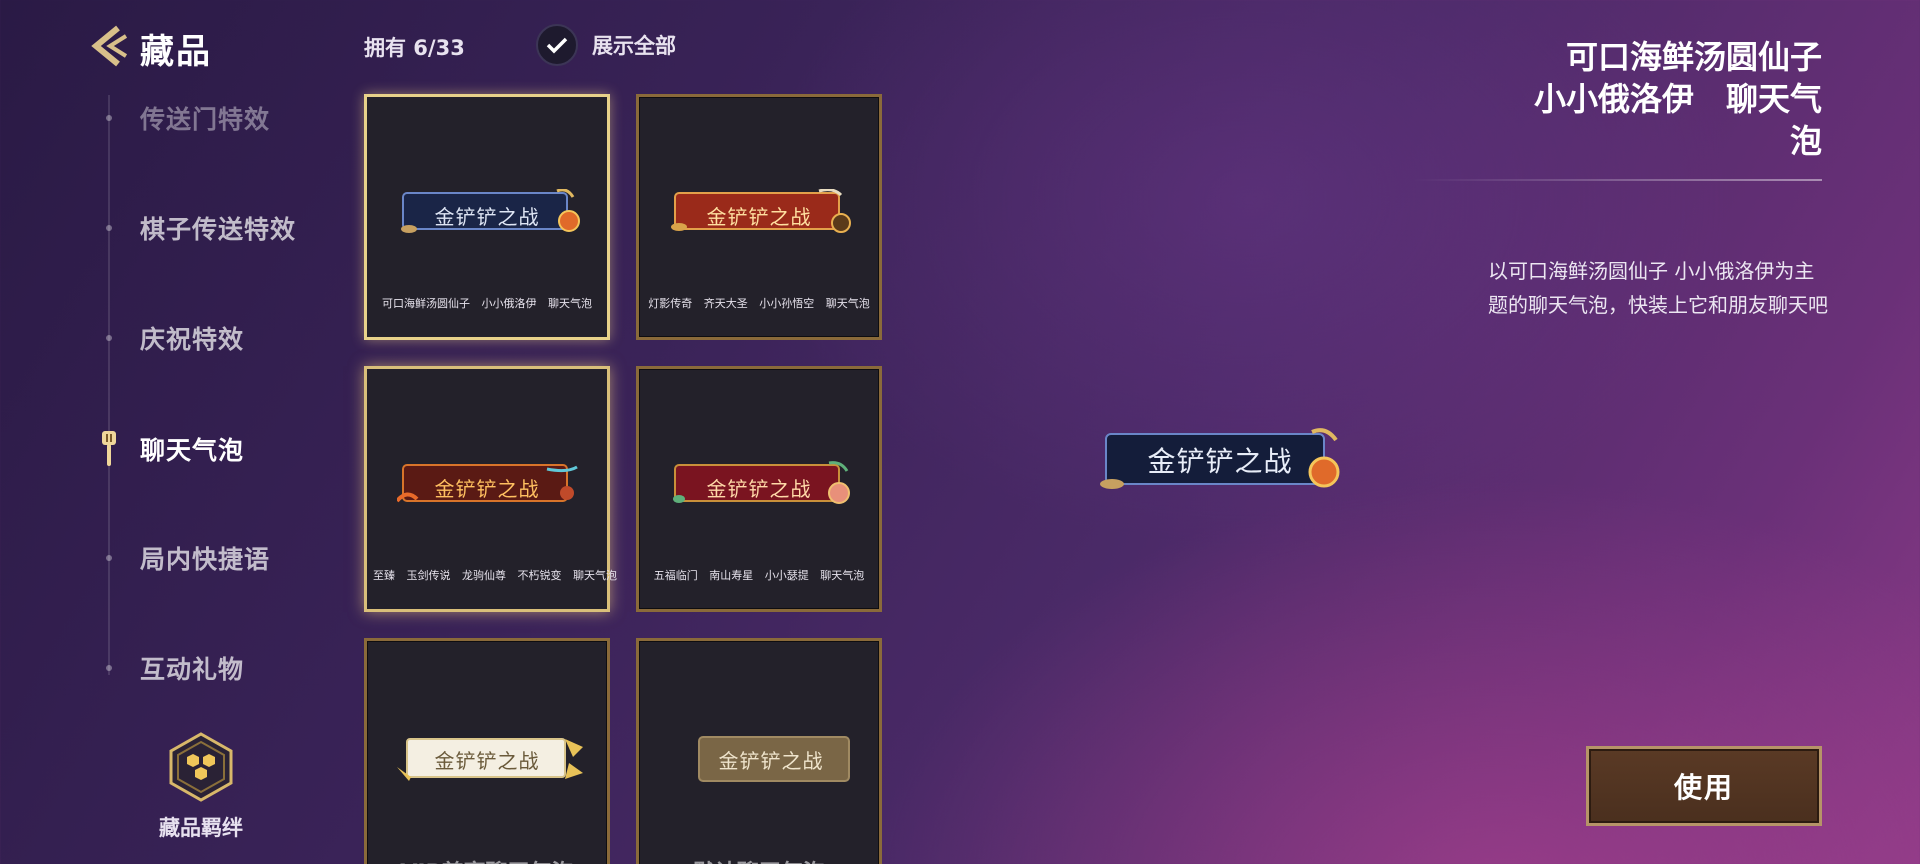  I want to click on item-description: 以可口海鲜汤圆仙子 小小俄洛伊为主题的聊天气泡，快装上它和朋友聊天吧, so click(1658, 288).